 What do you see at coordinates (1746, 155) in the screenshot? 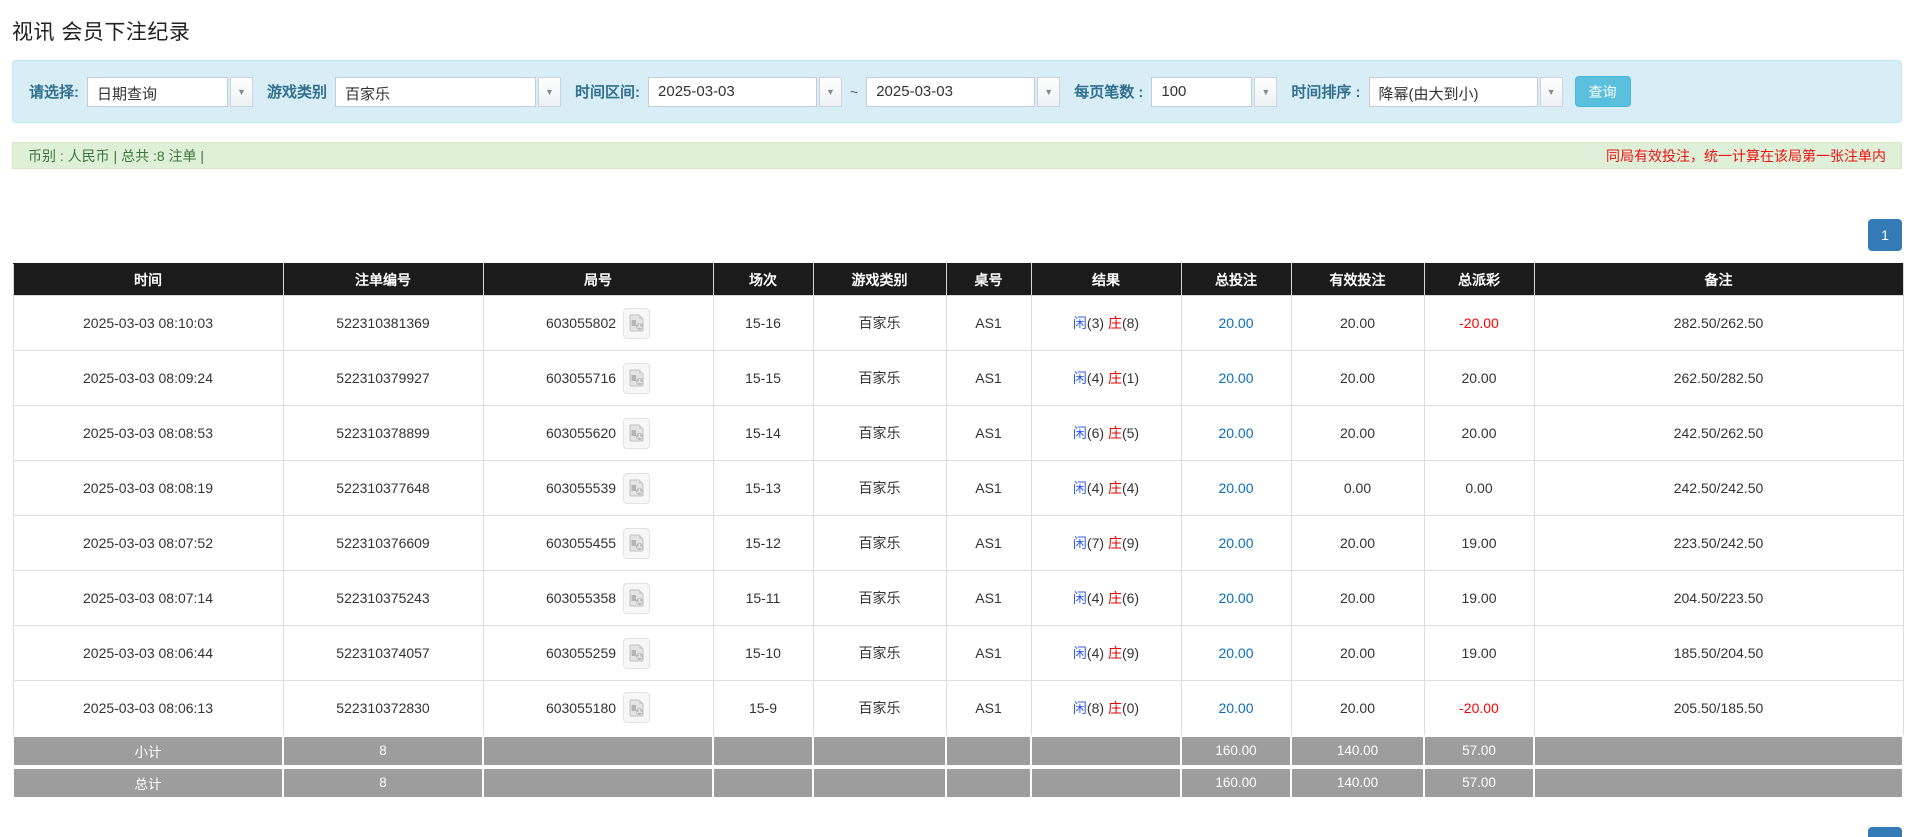
I see `valid-bet-note: 同局有效投注，统一计算在该局第一张注单内` at bounding box center [1746, 155].